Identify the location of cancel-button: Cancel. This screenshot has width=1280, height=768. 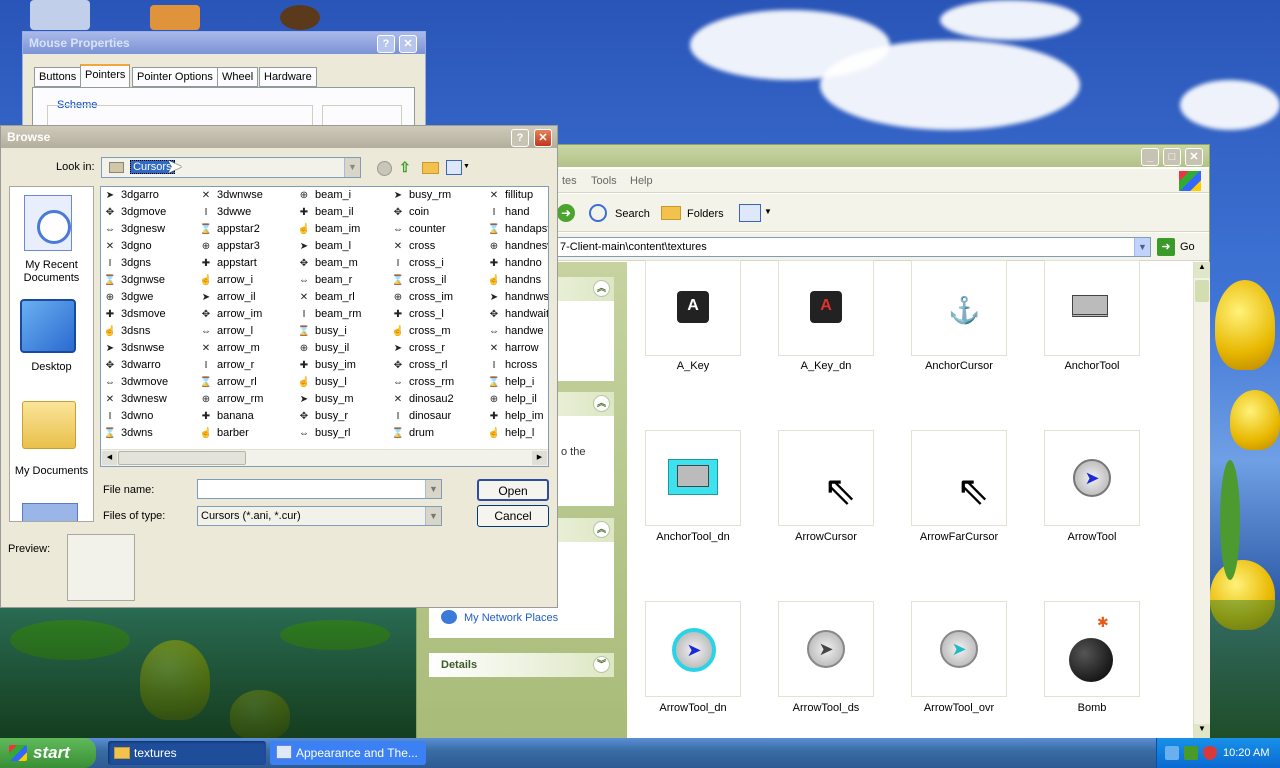
(513, 516).